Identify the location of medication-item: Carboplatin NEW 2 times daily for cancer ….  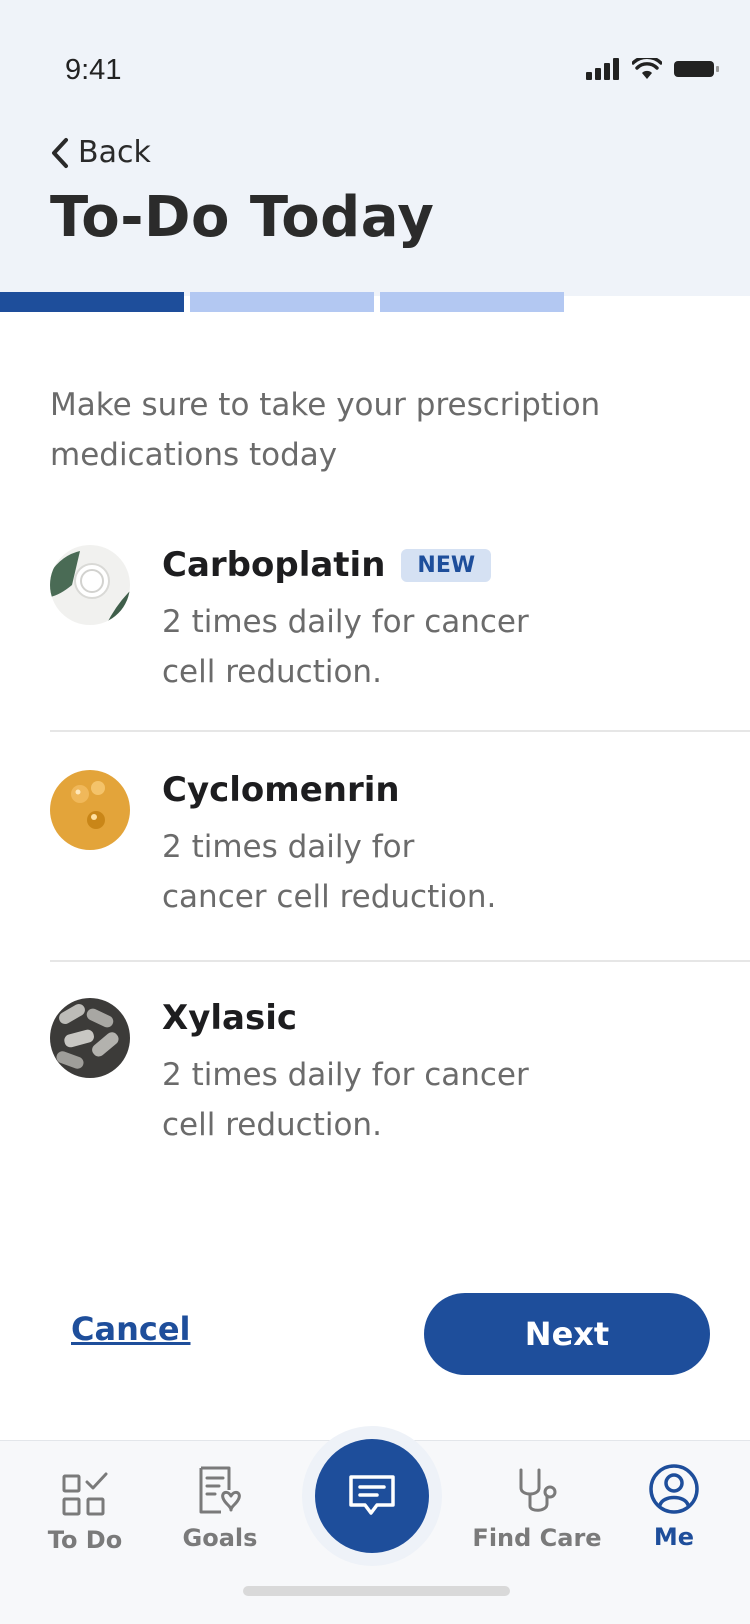
(400, 617).